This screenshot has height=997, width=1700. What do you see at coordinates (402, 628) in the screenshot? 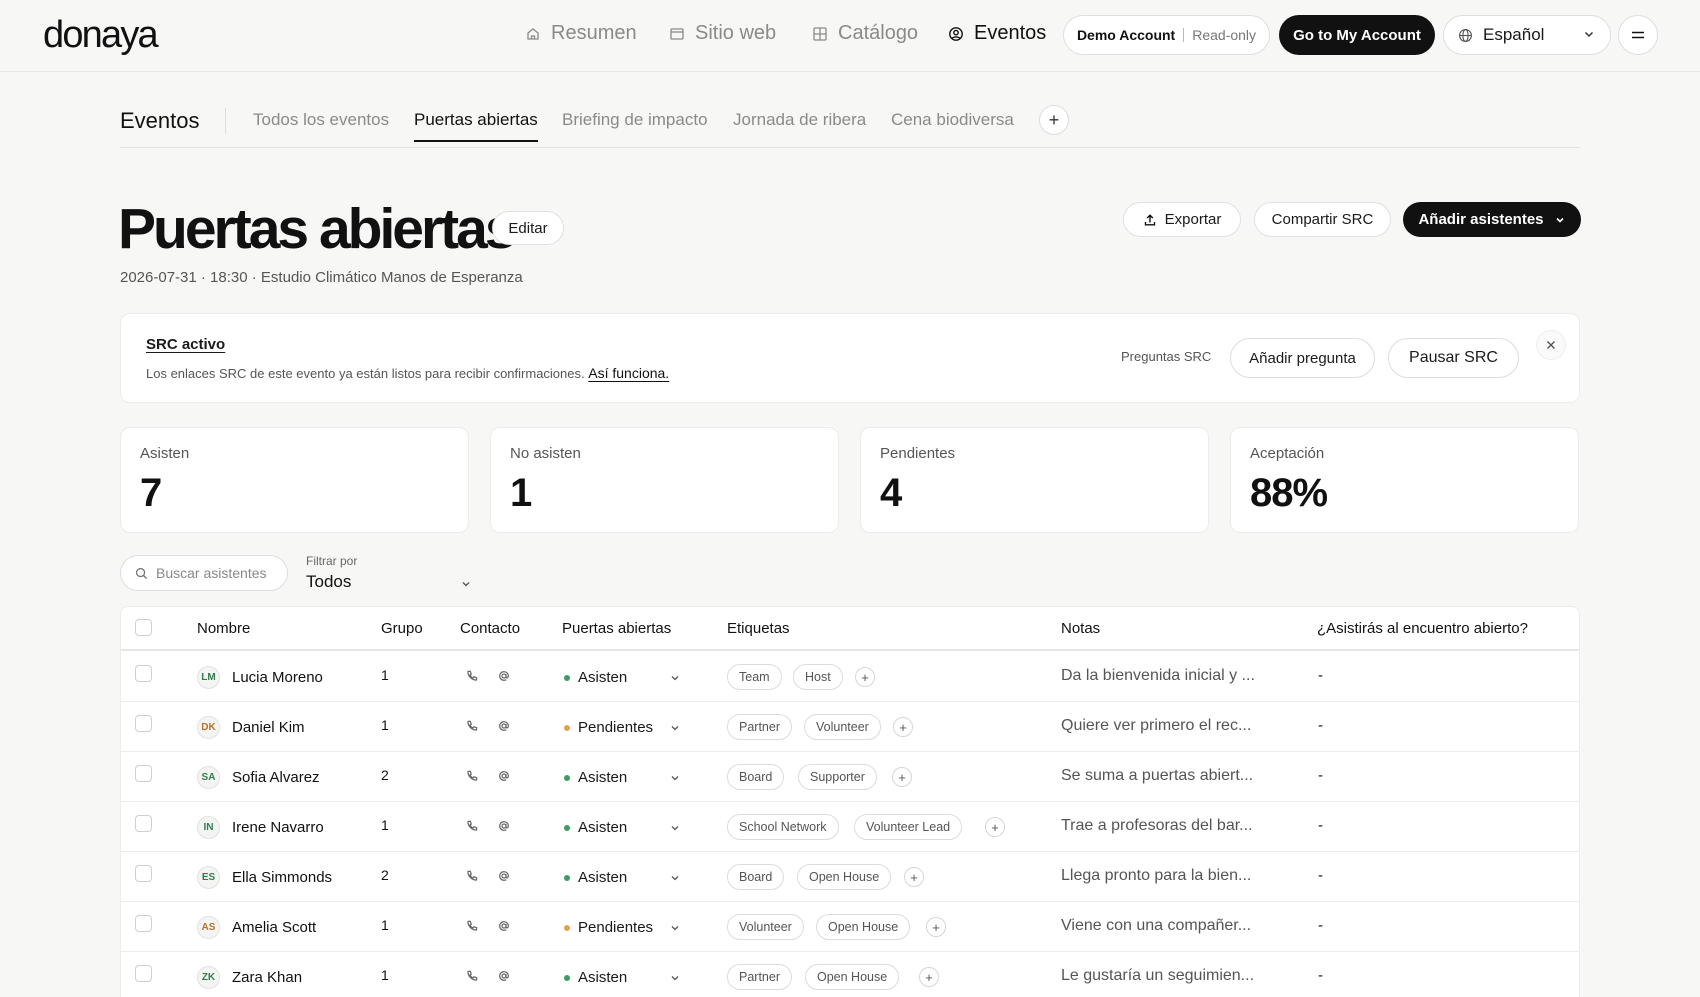
I see `column-header-group: Grupo` at bounding box center [402, 628].